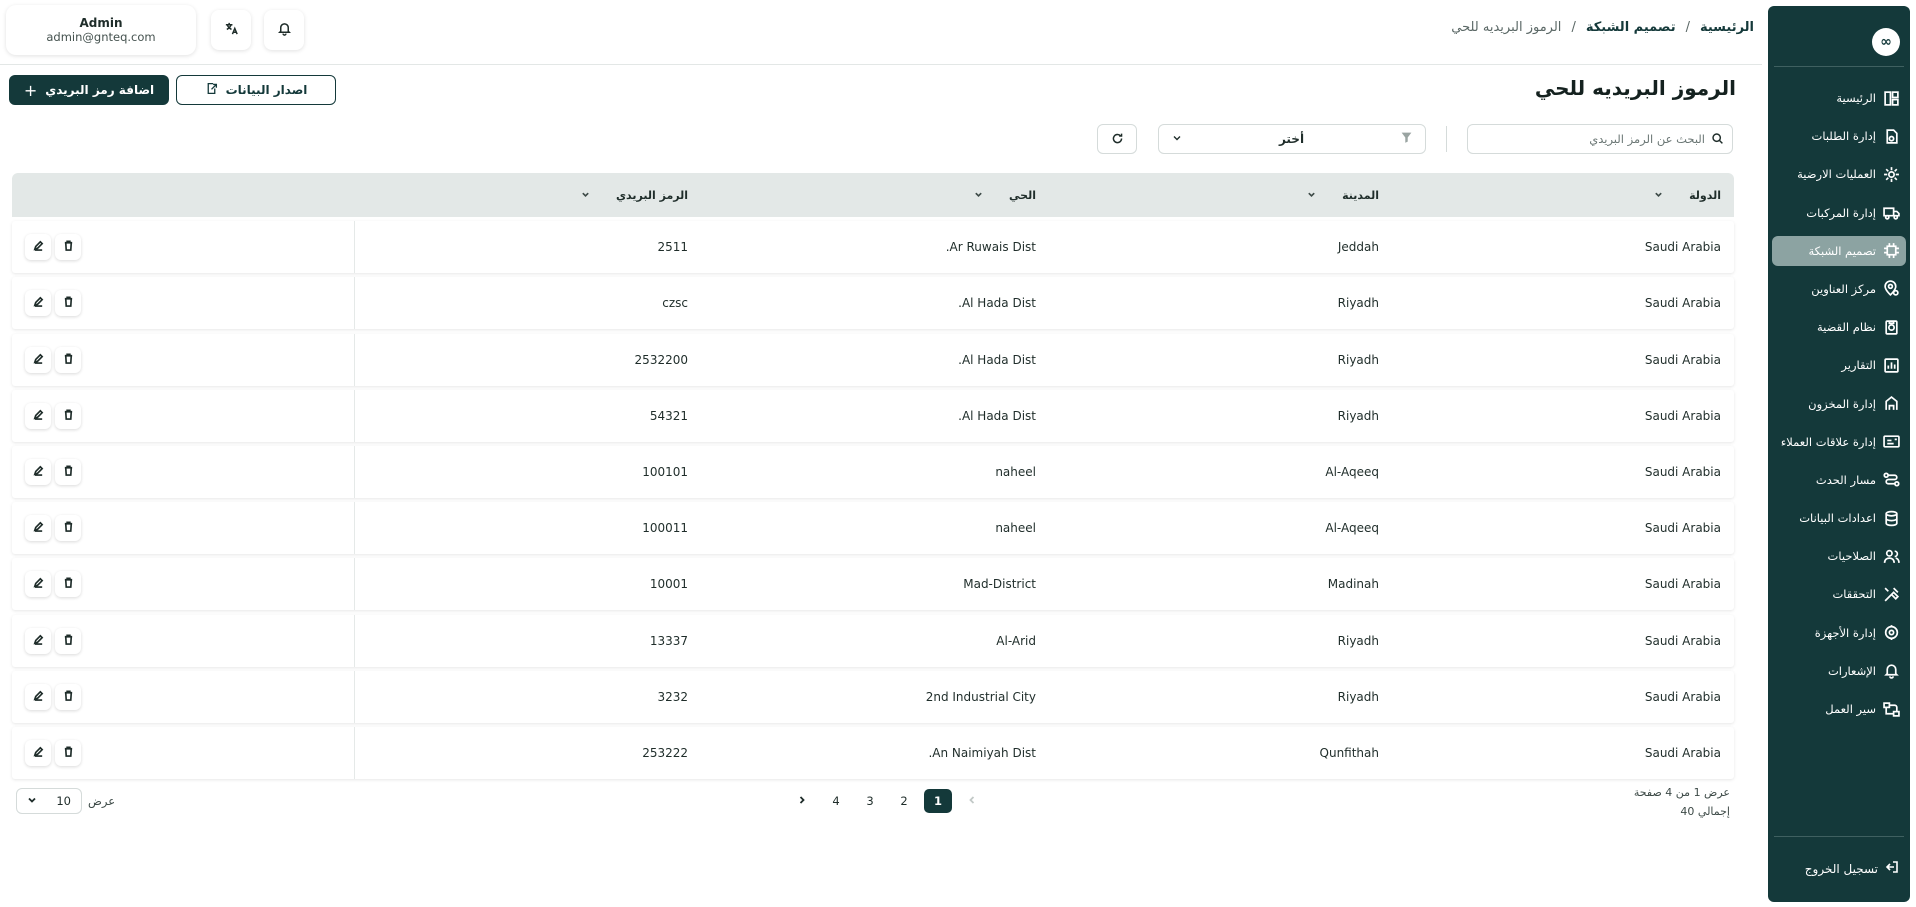 This screenshot has height=907, width=1916. I want to click on page-button: 2, so click(904, 801).